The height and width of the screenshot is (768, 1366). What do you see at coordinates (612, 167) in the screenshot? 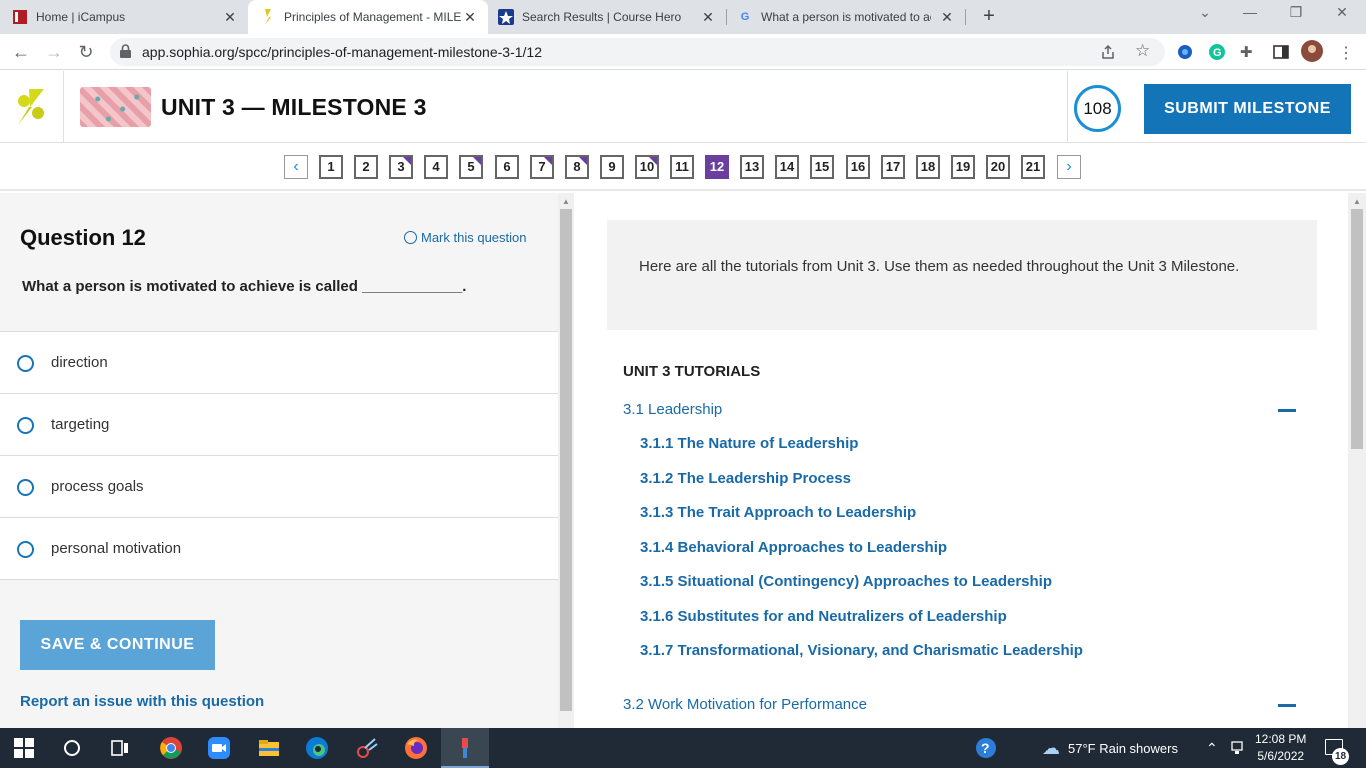
I see `question-number-button-9: 9` at bounding box center [612, 167].